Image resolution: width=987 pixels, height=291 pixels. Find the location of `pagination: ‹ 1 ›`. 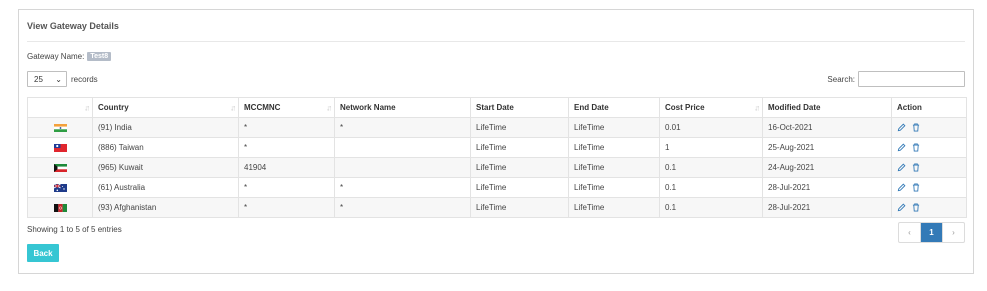

pagination: ‹ 1 › is located at coordinates (931, 232).